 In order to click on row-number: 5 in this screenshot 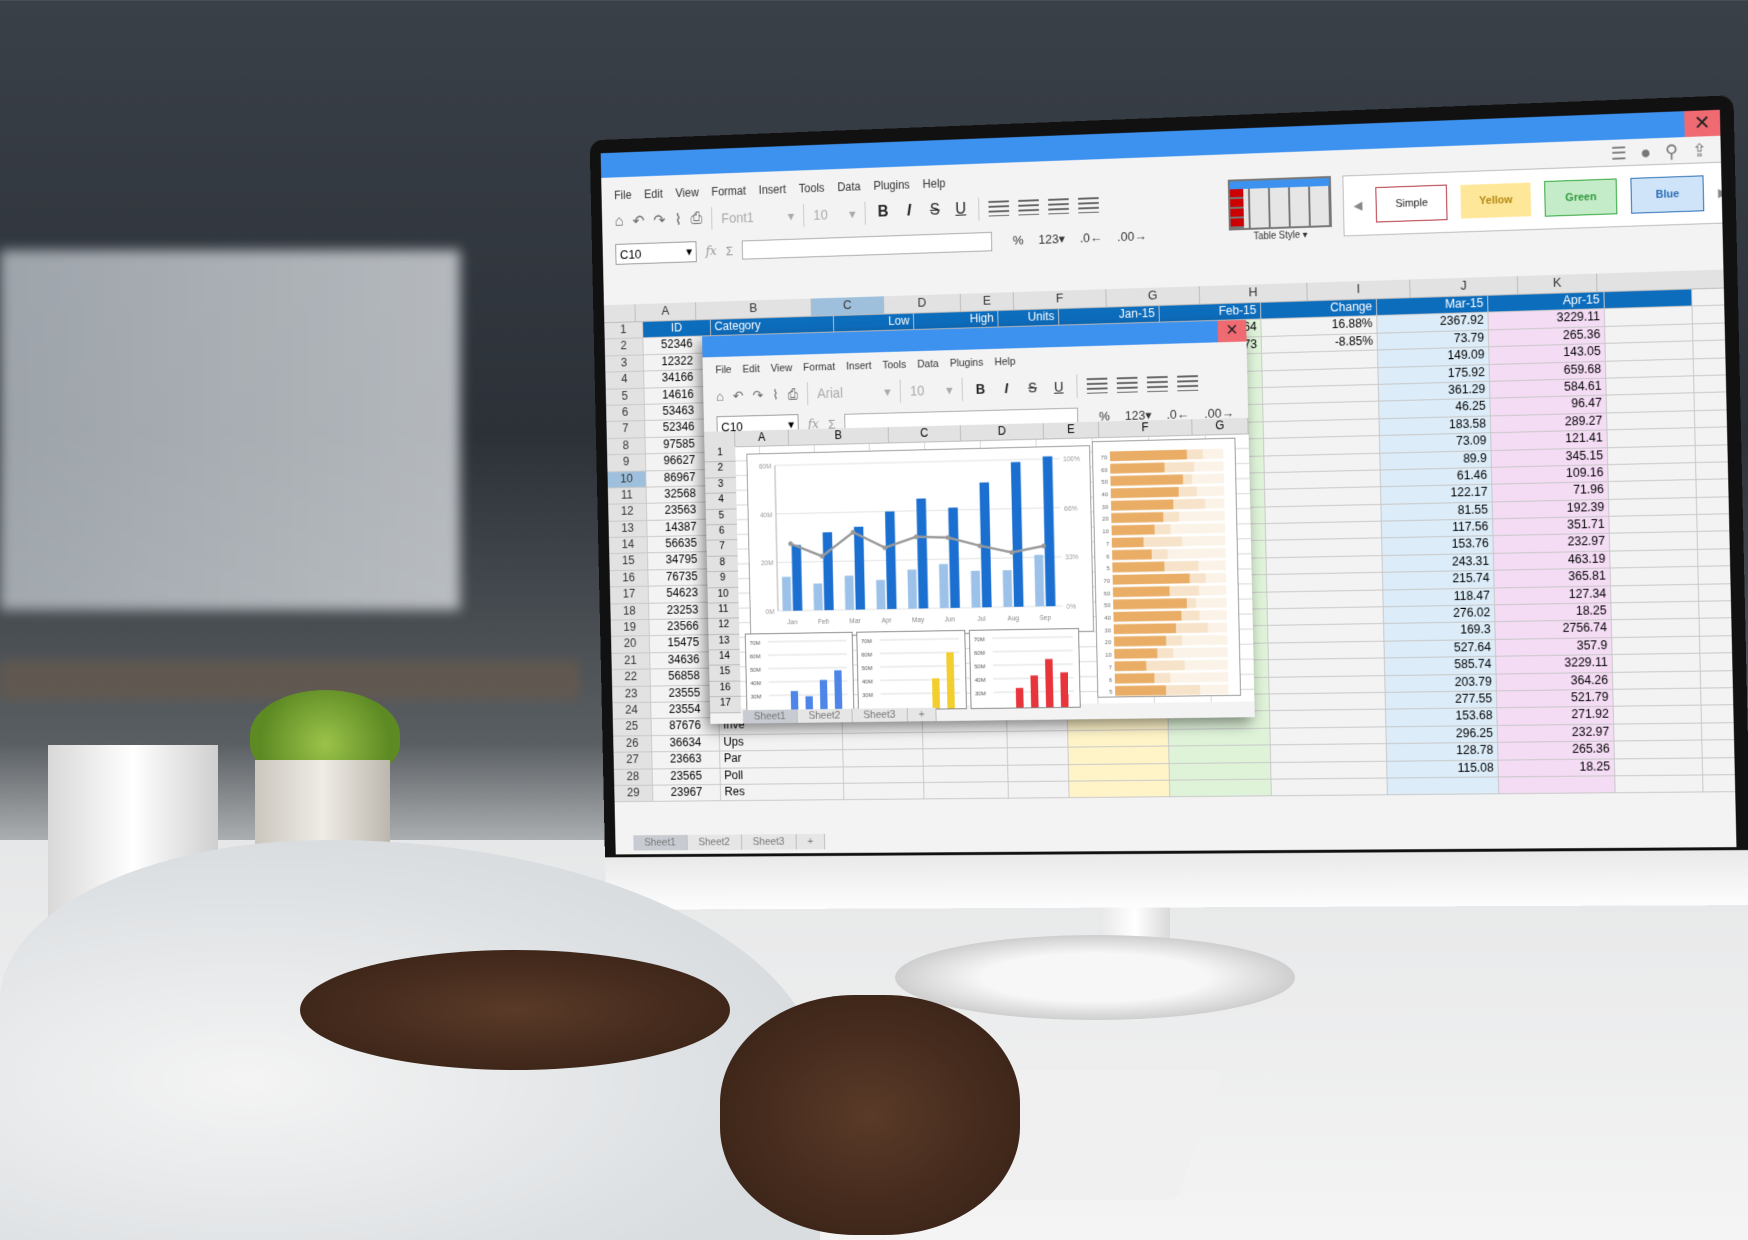, I will do `click(625, 396)`.